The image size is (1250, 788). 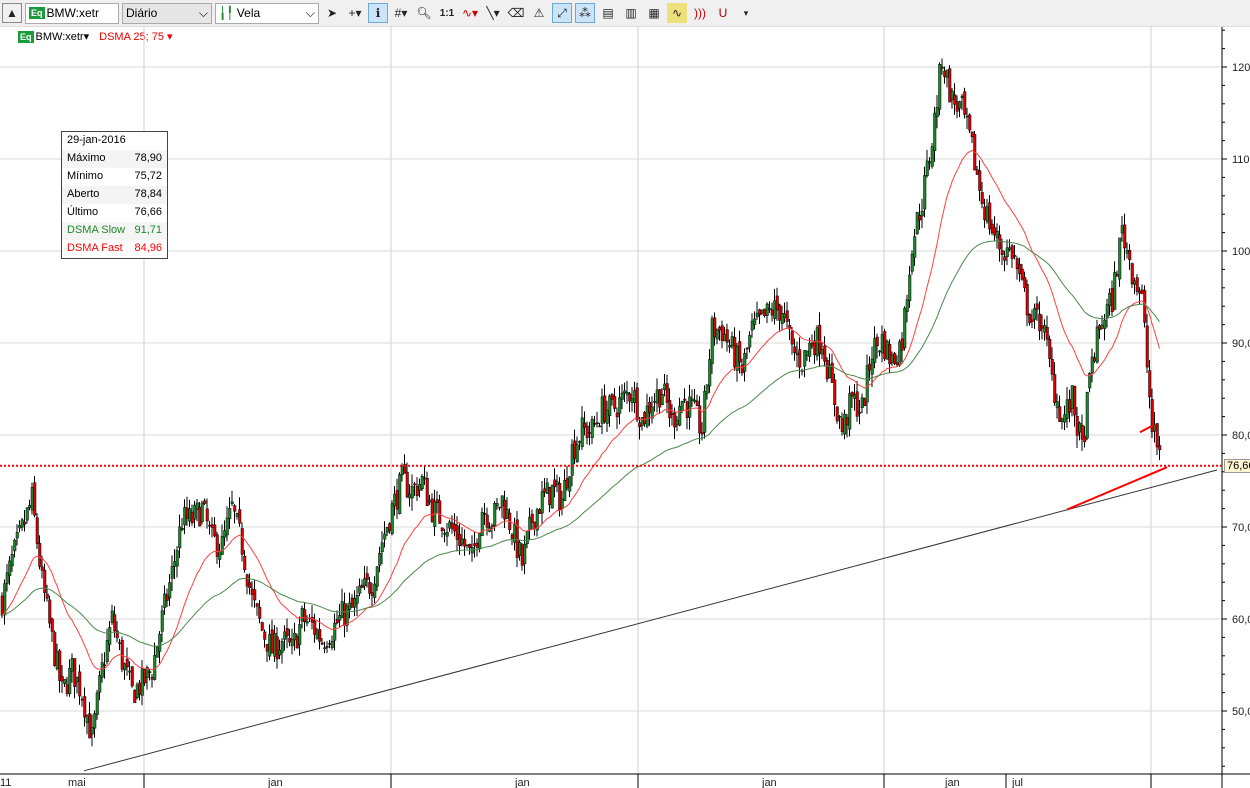 I want to click on one-to-one-button: 1:1, so click(x=447, y=13).